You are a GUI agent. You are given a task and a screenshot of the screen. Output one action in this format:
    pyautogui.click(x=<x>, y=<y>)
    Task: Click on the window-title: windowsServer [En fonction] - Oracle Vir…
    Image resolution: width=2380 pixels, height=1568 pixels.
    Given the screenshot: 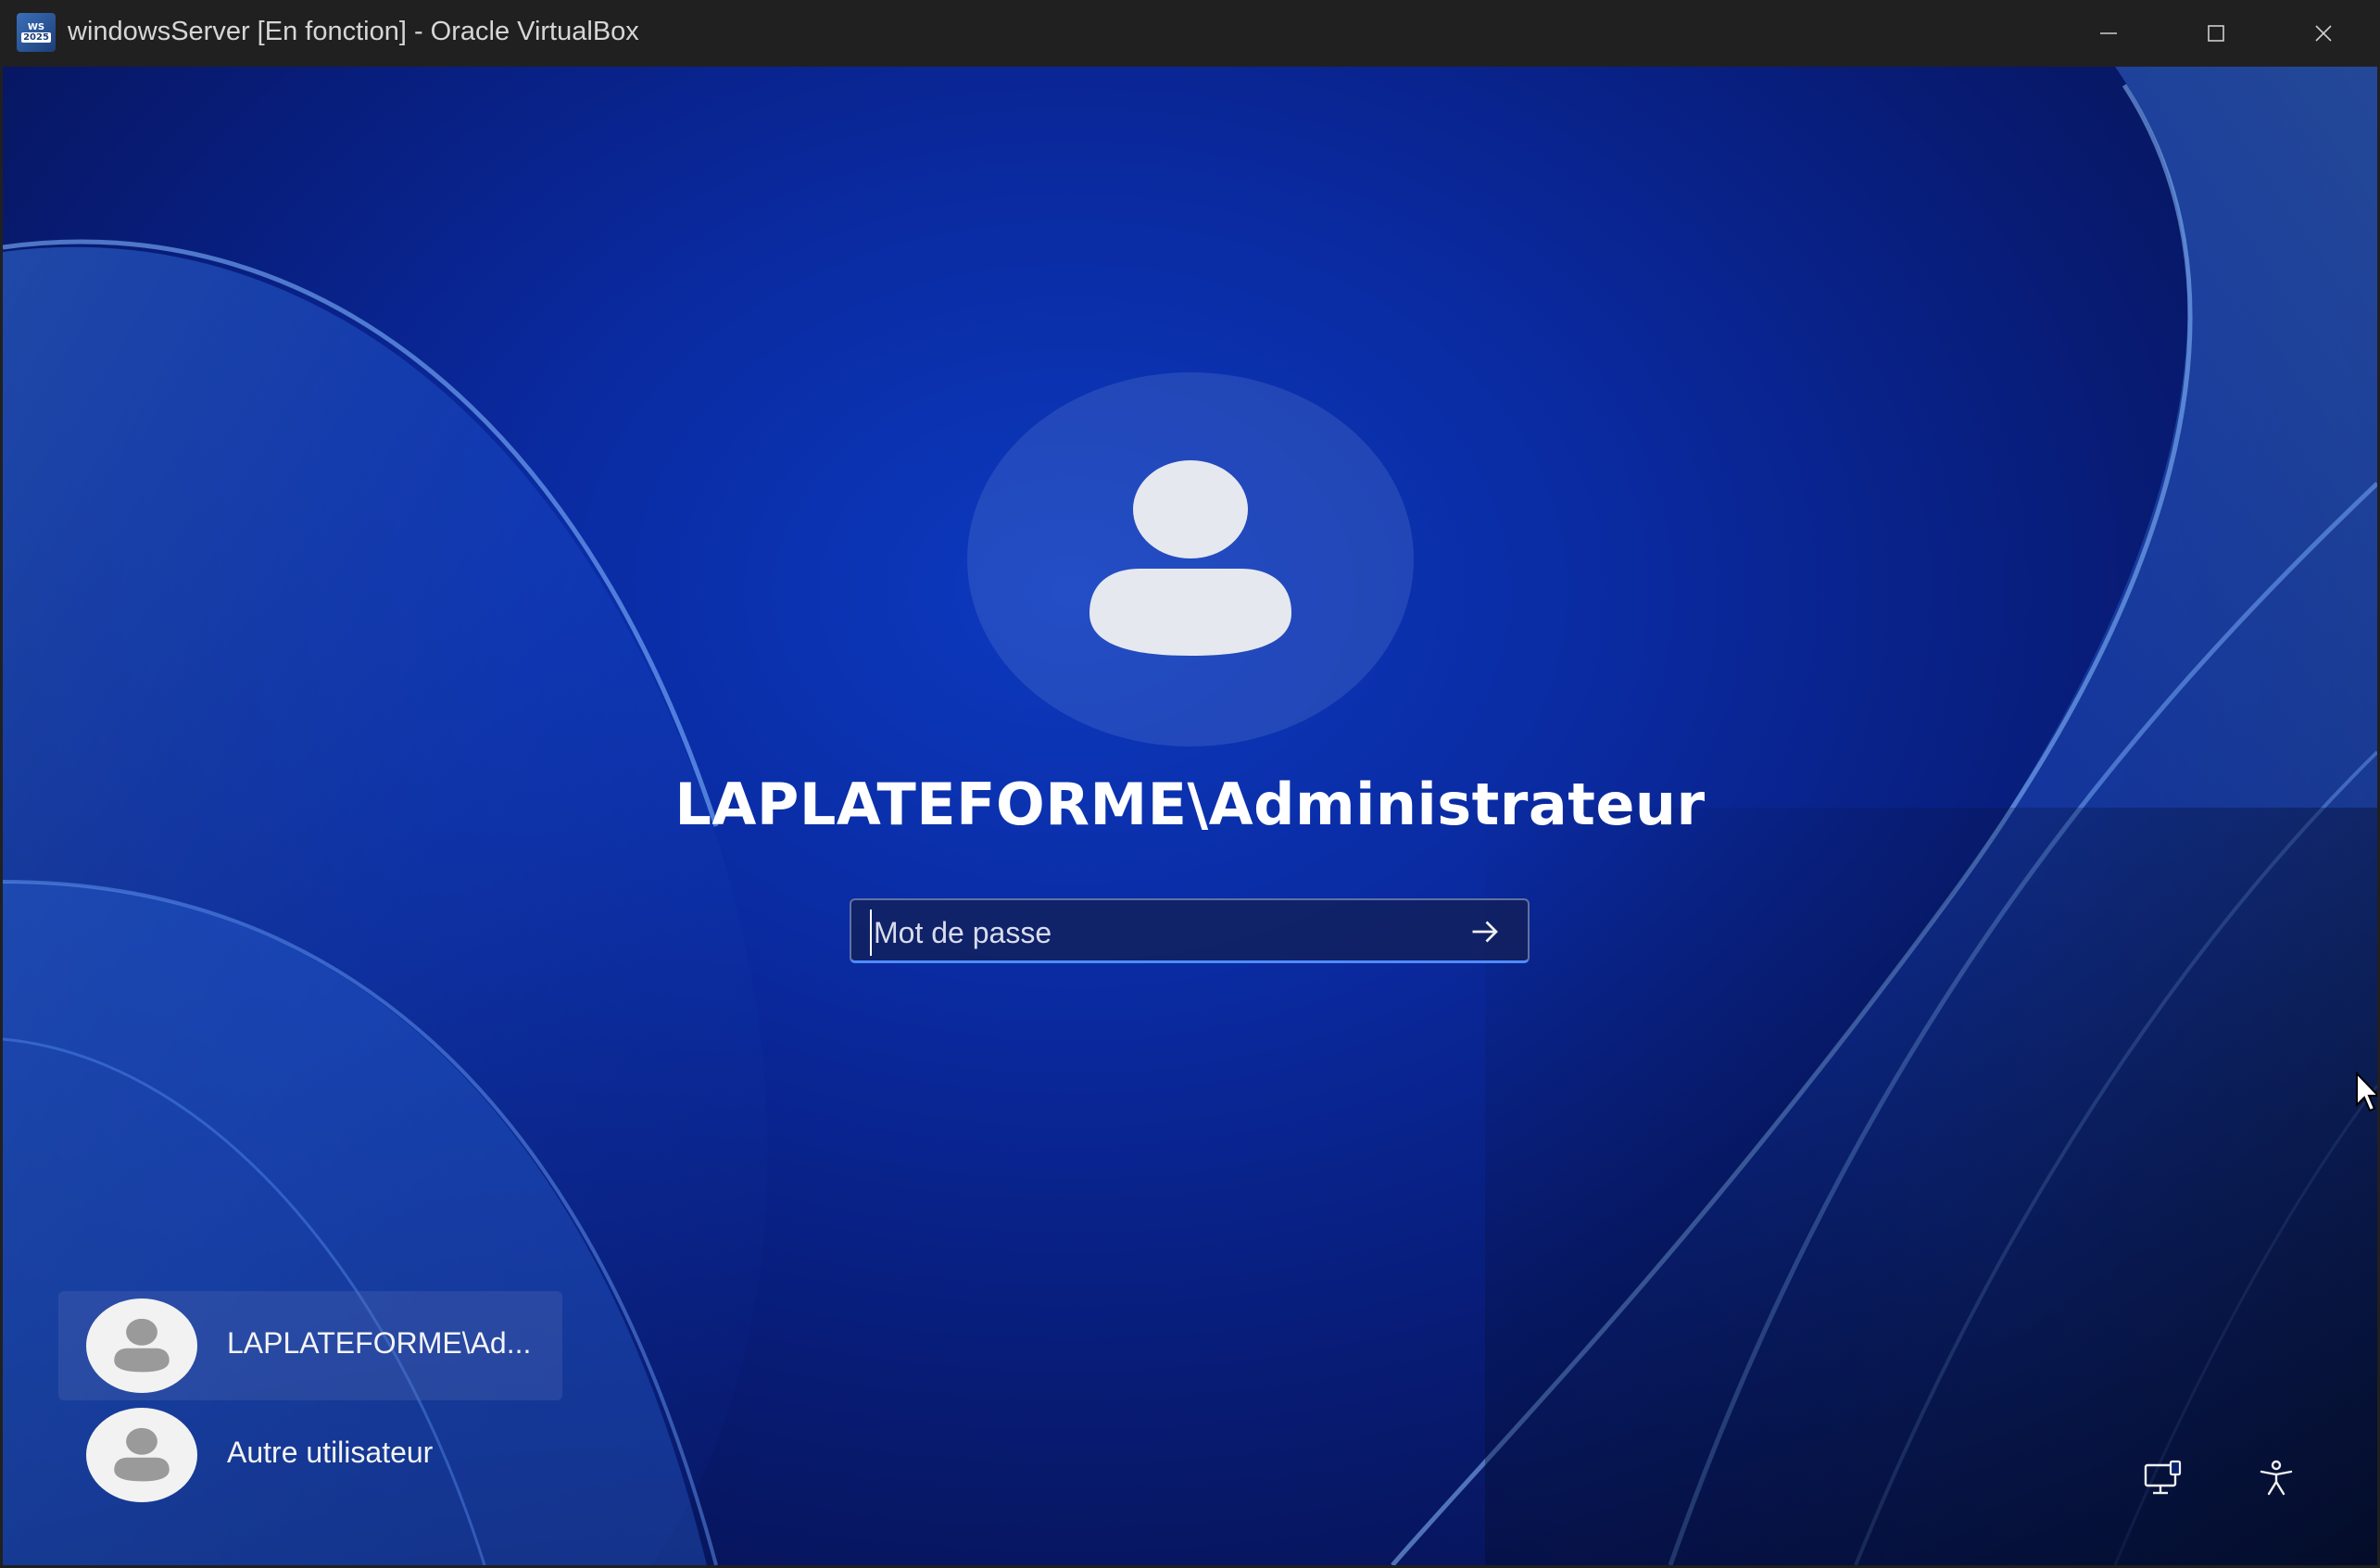 What is the action you would take?
    pyautogui.click(x=353, y=31)
    